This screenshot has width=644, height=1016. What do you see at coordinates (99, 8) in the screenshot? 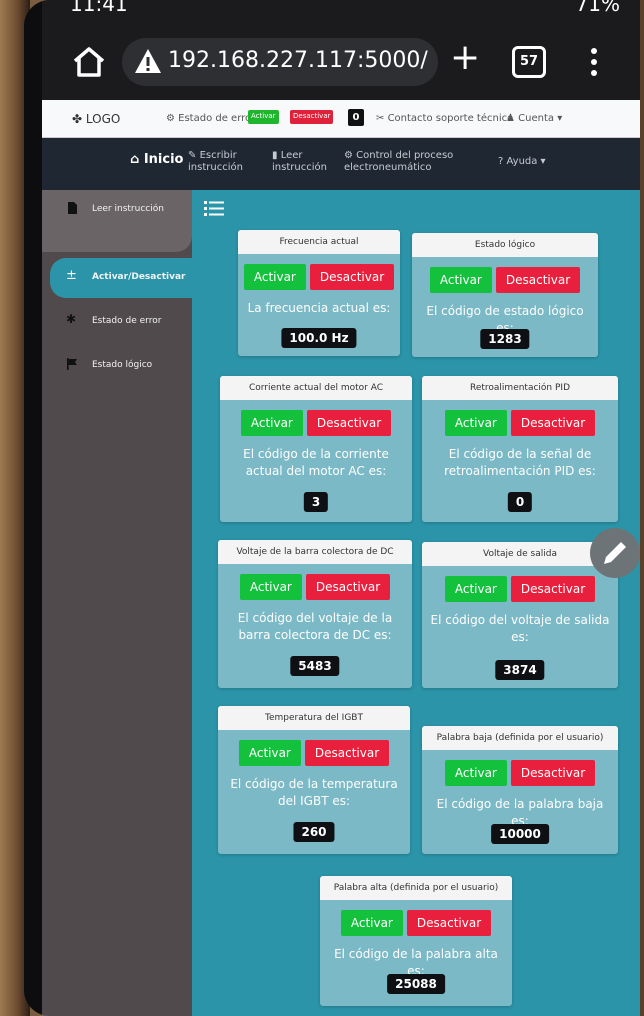
I see `status-time: 11:41` at bounding box center [99, 8].